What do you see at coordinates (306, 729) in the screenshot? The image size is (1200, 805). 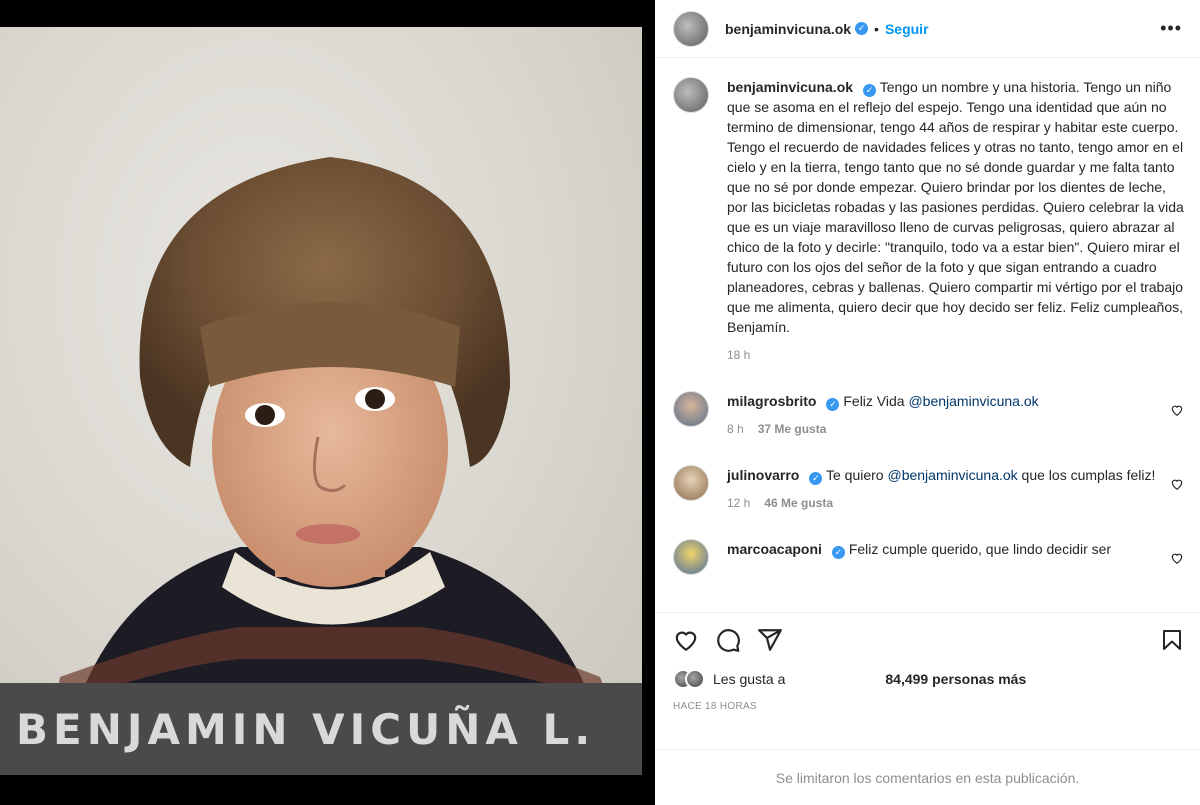 I see `nameplate-text: BENJAMIN VICUÑA L.` at bounding box center [306, 729].